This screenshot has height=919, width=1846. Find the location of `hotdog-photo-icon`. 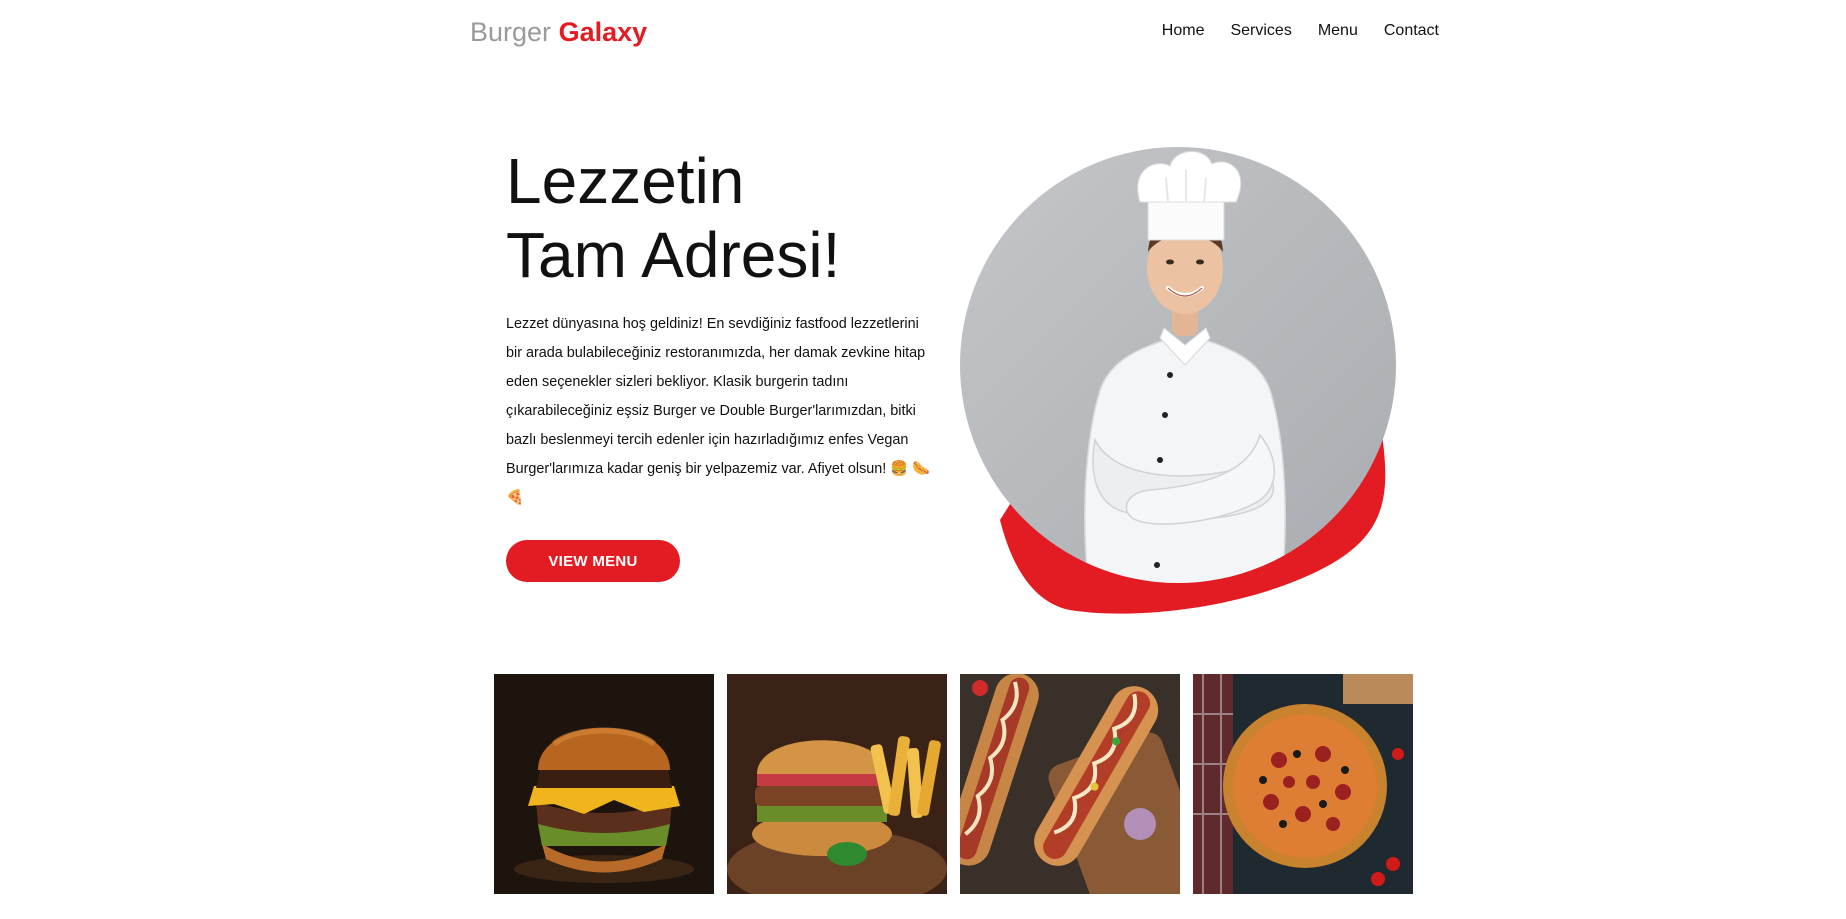

hotdog-photo-icon is located at coordinates (1070, 784).